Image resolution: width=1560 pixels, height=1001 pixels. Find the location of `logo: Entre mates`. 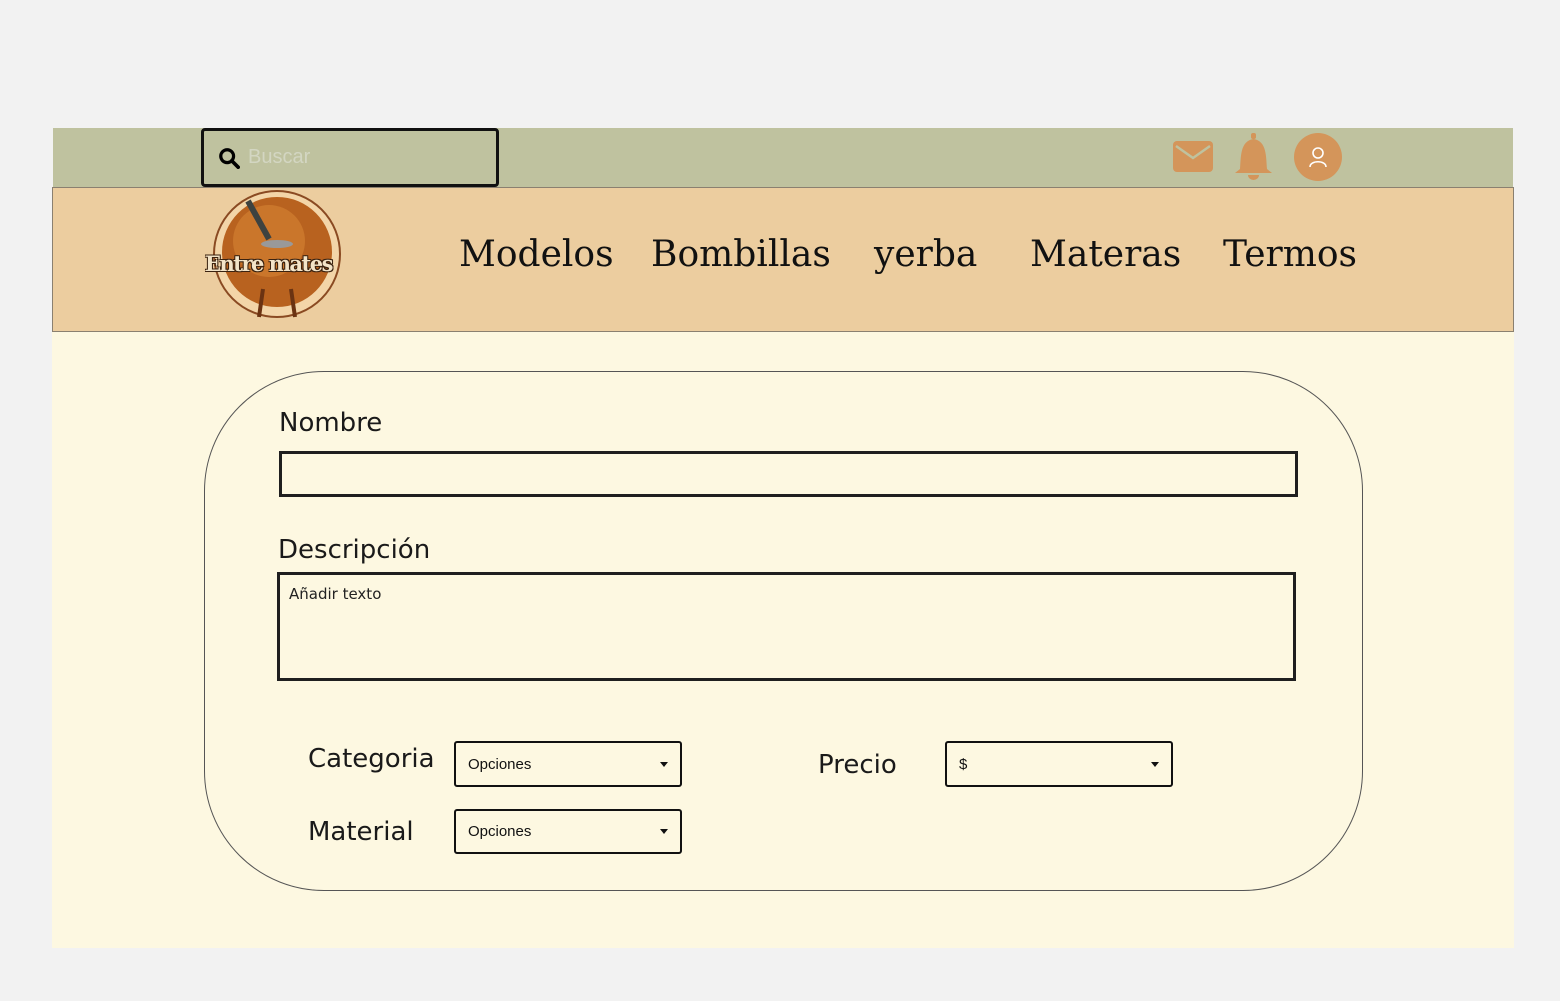

logo: Entre mates is located at coordinates (273, 254).